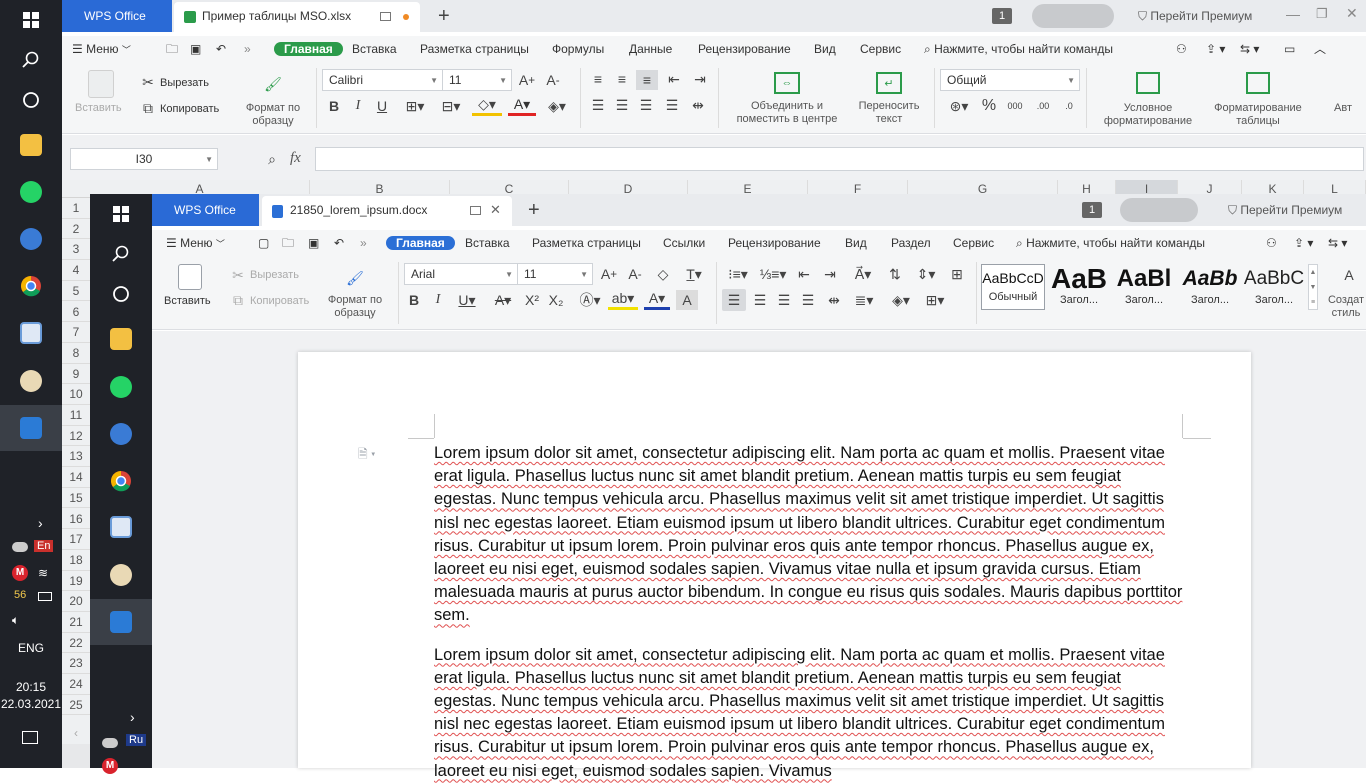 This screenshot has width=1366, height=783. I want to click on sheet-menu-view: Вид, so click(825, 49).